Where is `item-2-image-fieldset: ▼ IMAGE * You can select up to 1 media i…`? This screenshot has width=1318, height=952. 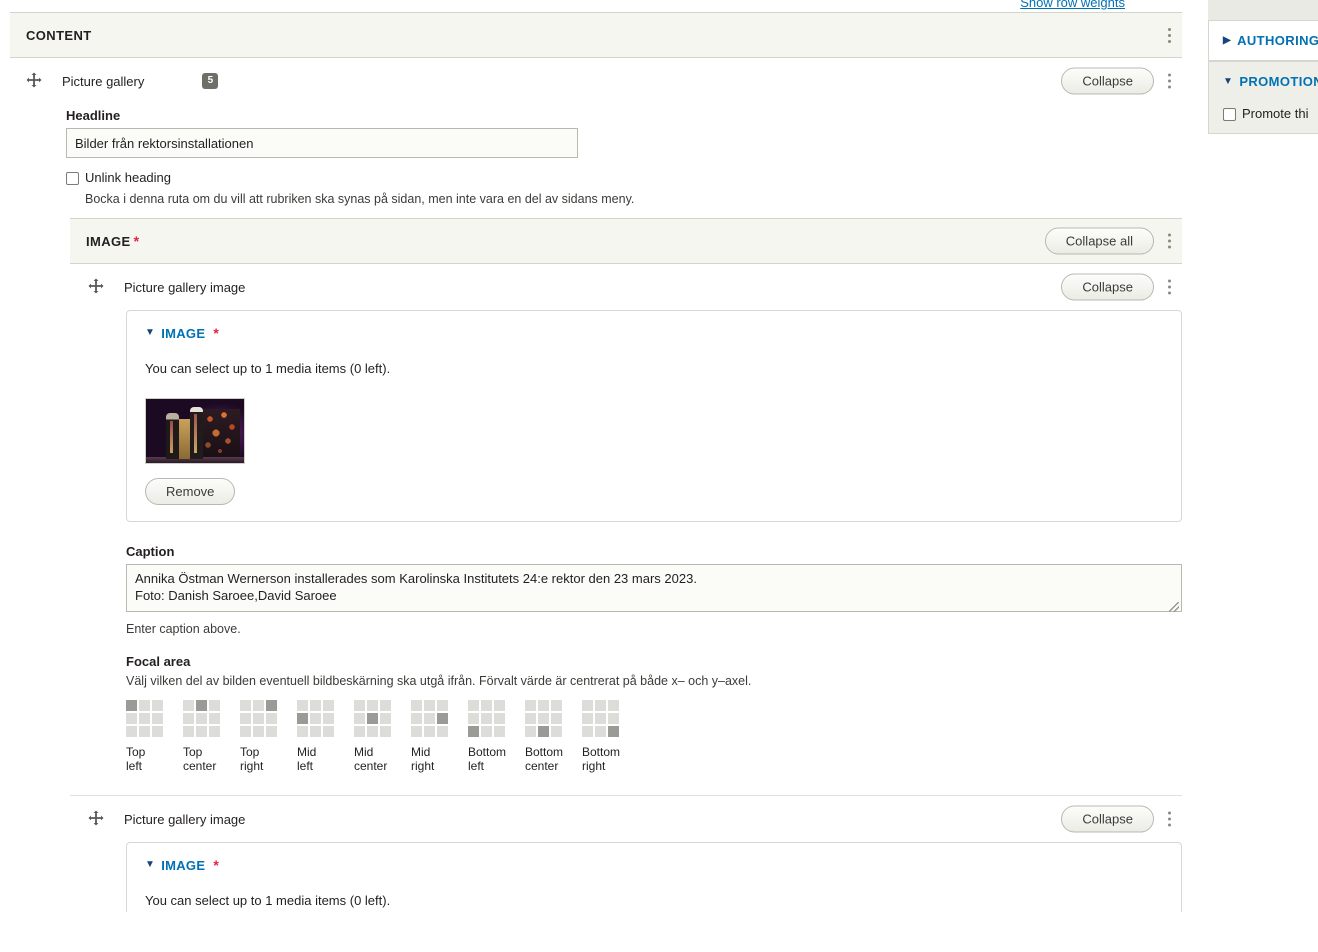 item-2-image-fieldset: ▼ IMAGE * You can select up to 1 media i… is located at coordinates (654, 877).